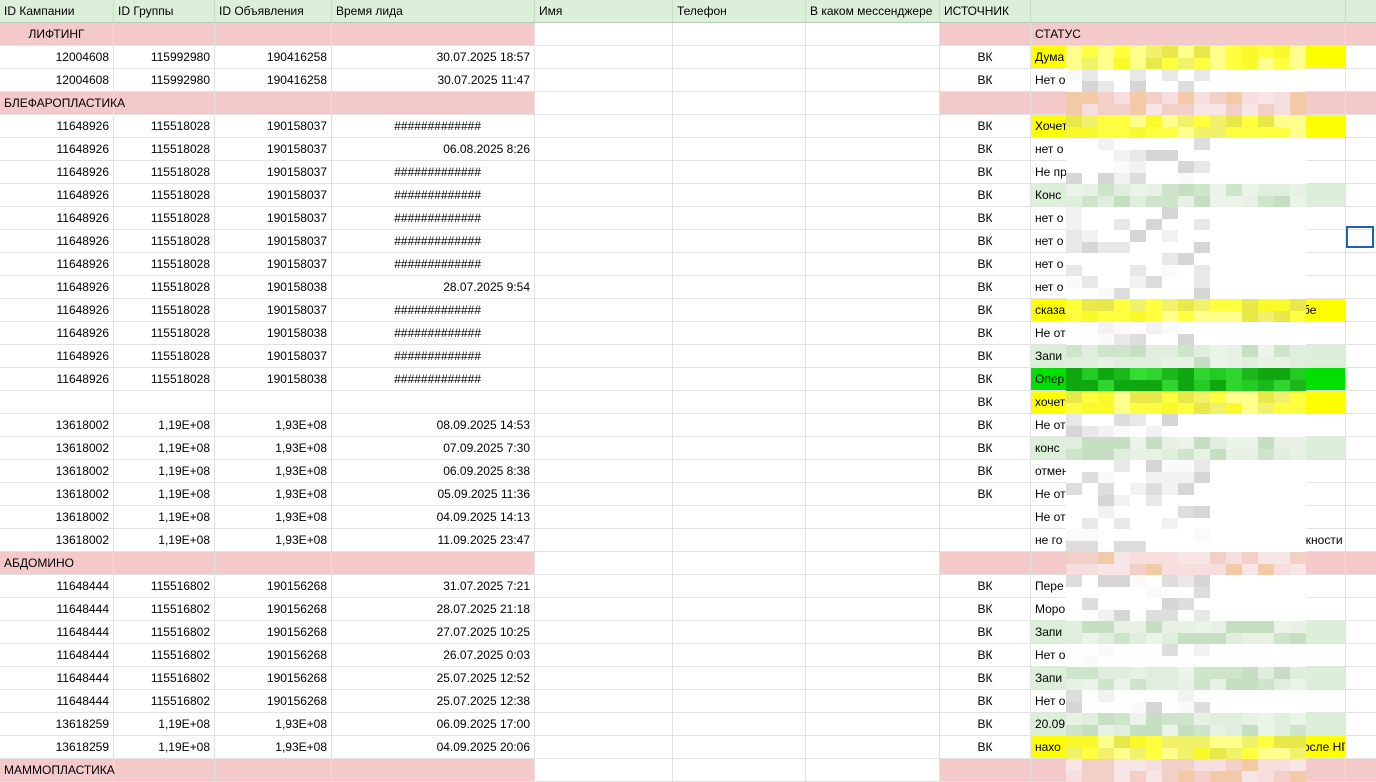 The width and height of the screenshot is (1376, 782). Describe the element at coordinates (433, 701) in the screenshot. I see `cell-time: 25.07.2025 12:38` at that location.